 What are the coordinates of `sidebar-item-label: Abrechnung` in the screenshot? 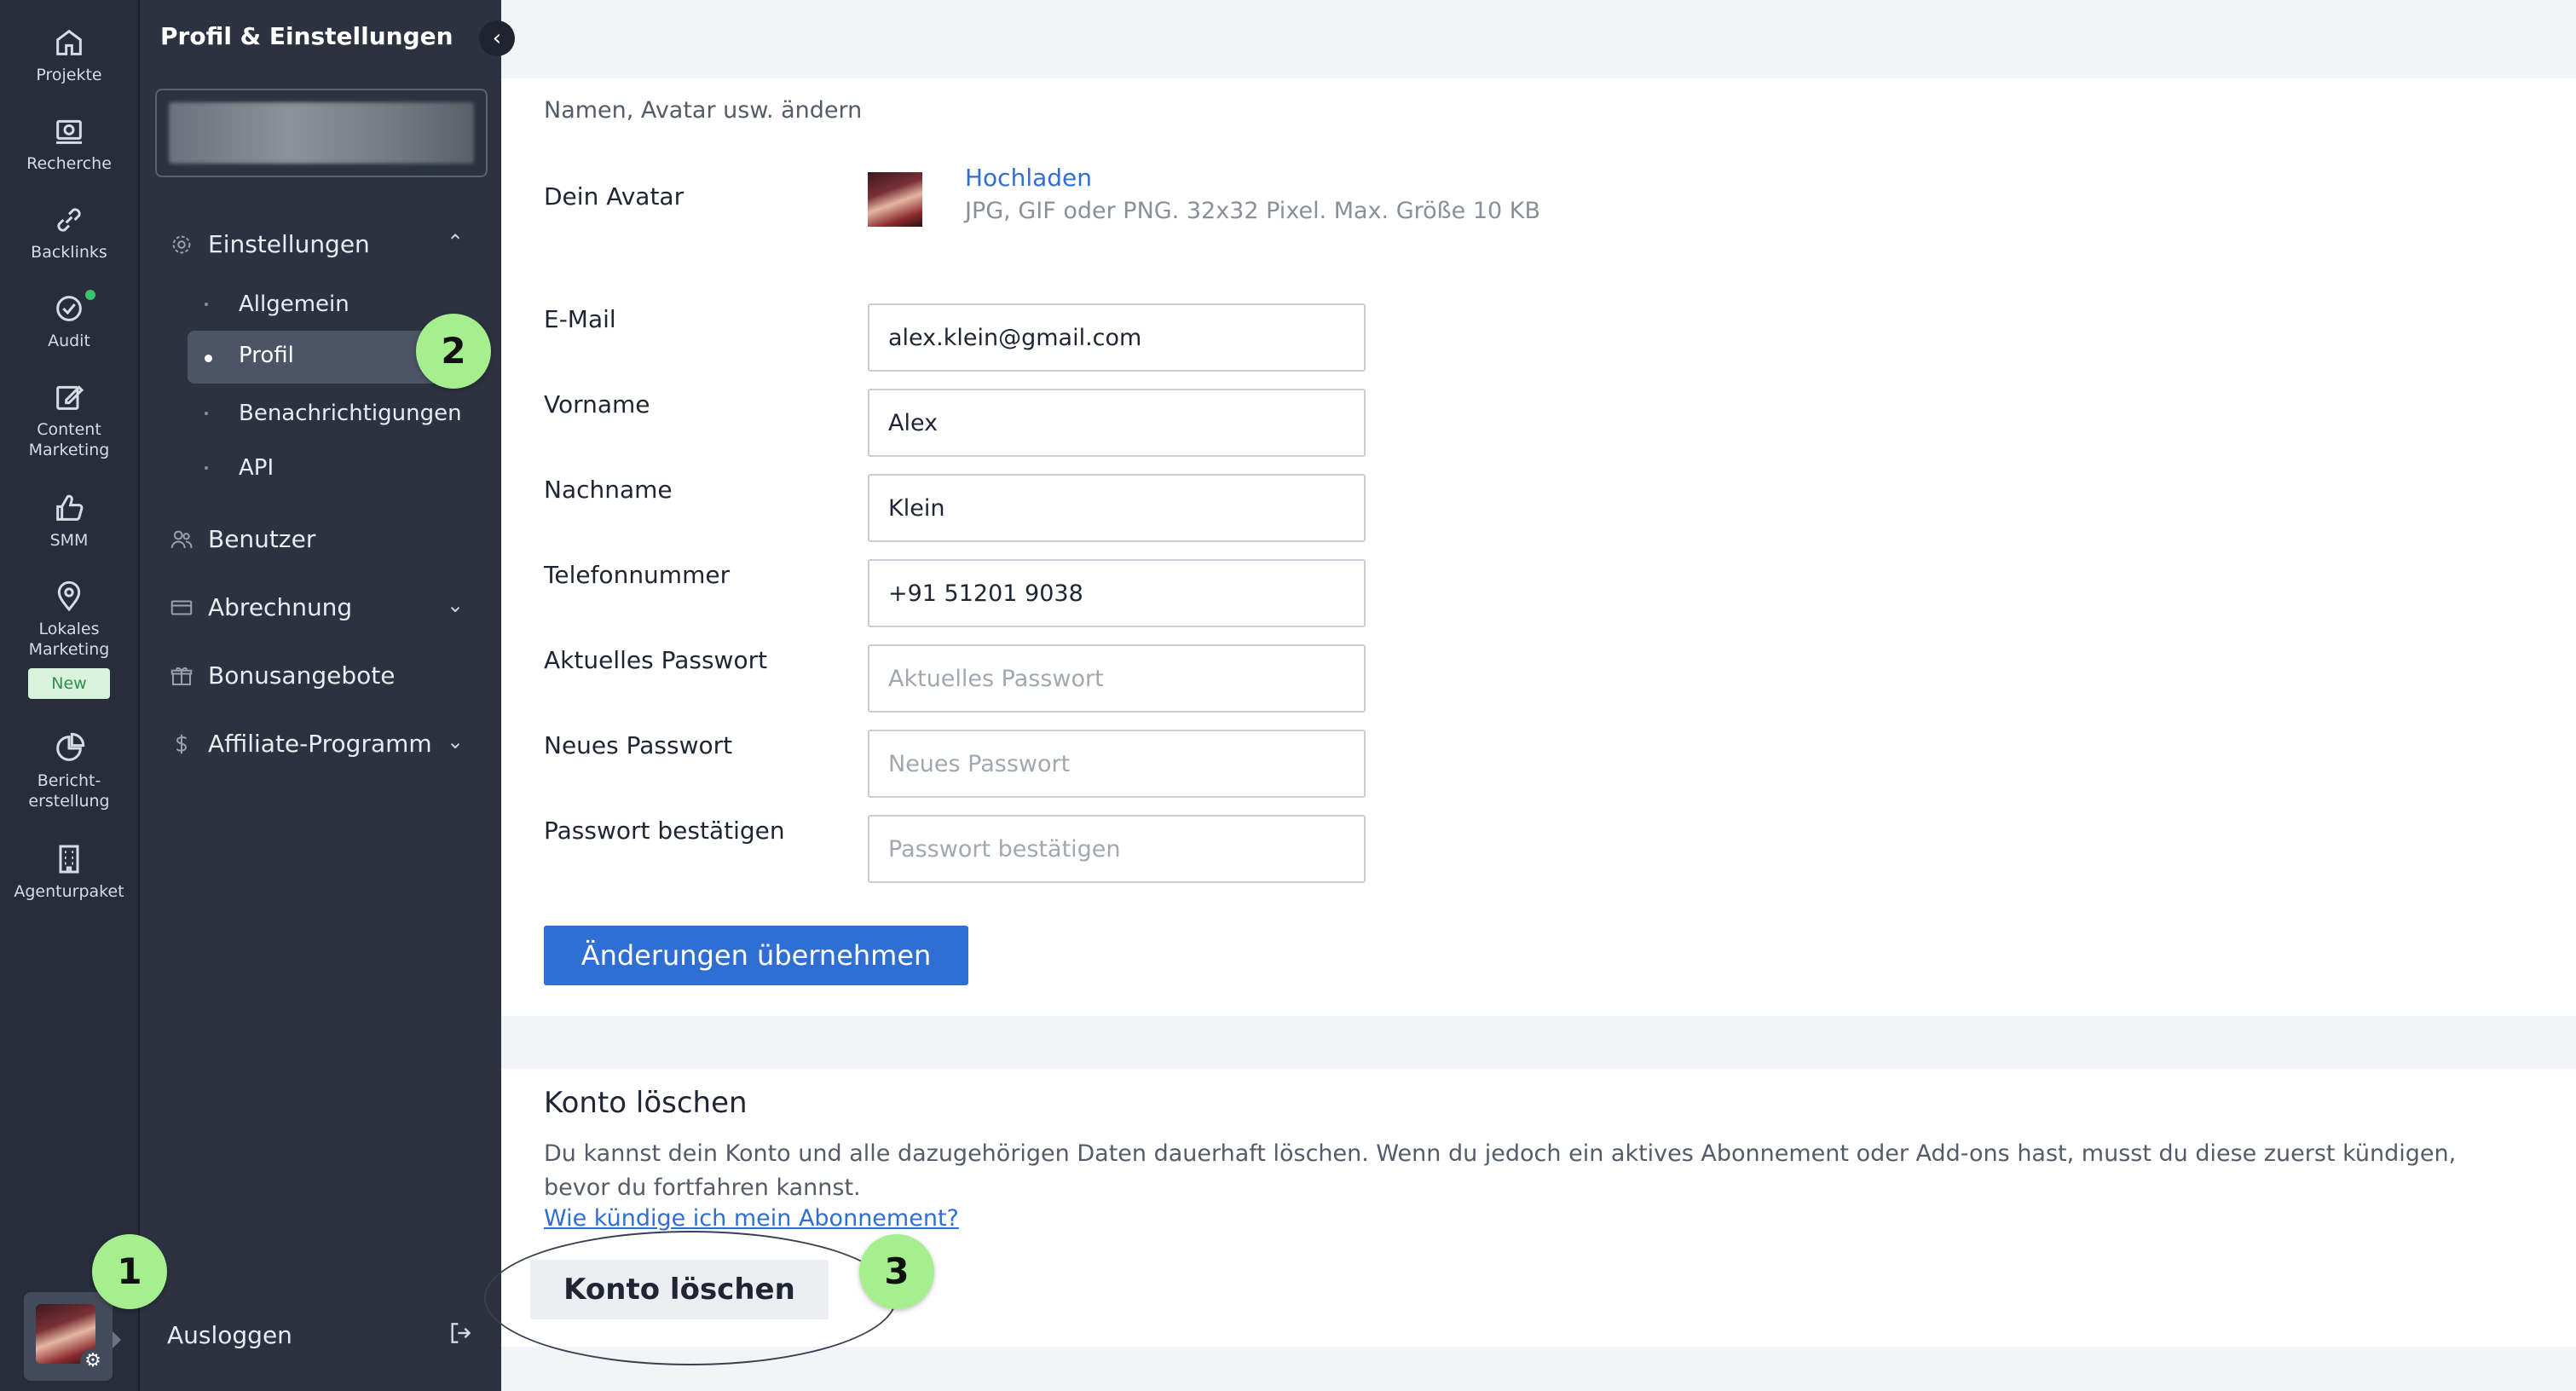 It's located at (280, 607).